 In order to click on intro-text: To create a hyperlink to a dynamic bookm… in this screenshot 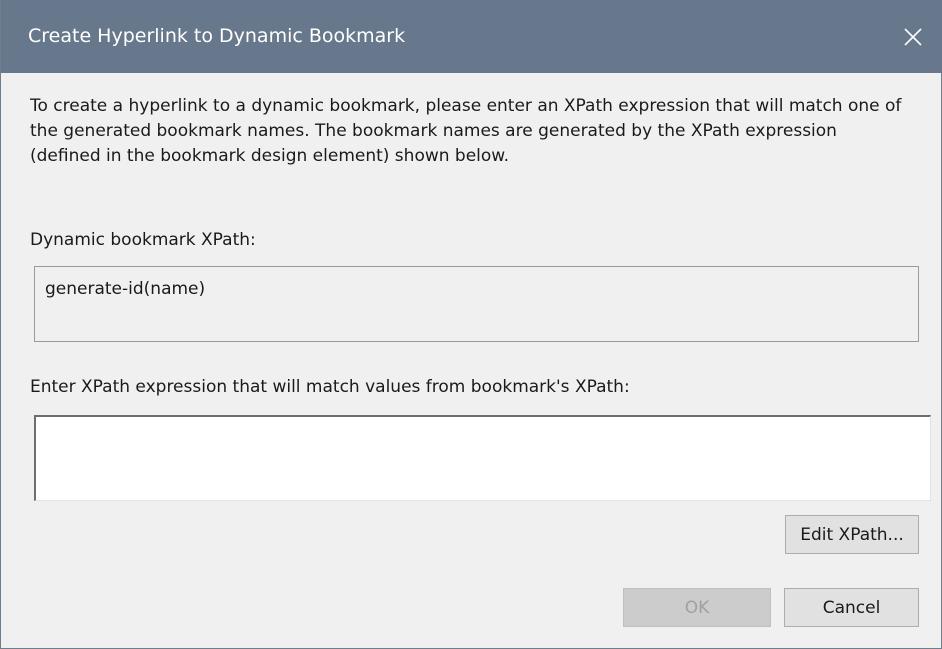, I will do `click(466, 131)`.